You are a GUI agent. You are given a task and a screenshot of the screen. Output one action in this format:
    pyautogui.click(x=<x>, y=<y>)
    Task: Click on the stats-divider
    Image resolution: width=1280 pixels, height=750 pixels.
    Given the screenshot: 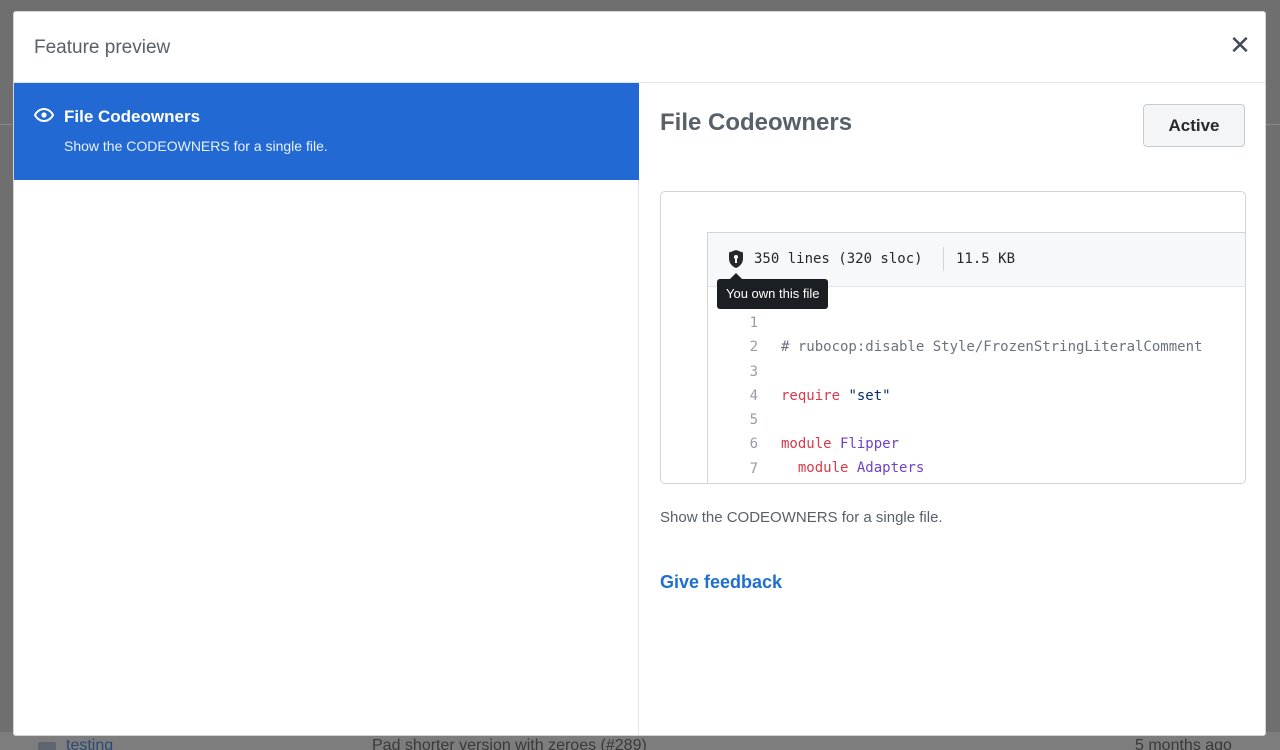 What is the action you would take?
    pyautogui.click(x=943, y=259)
    